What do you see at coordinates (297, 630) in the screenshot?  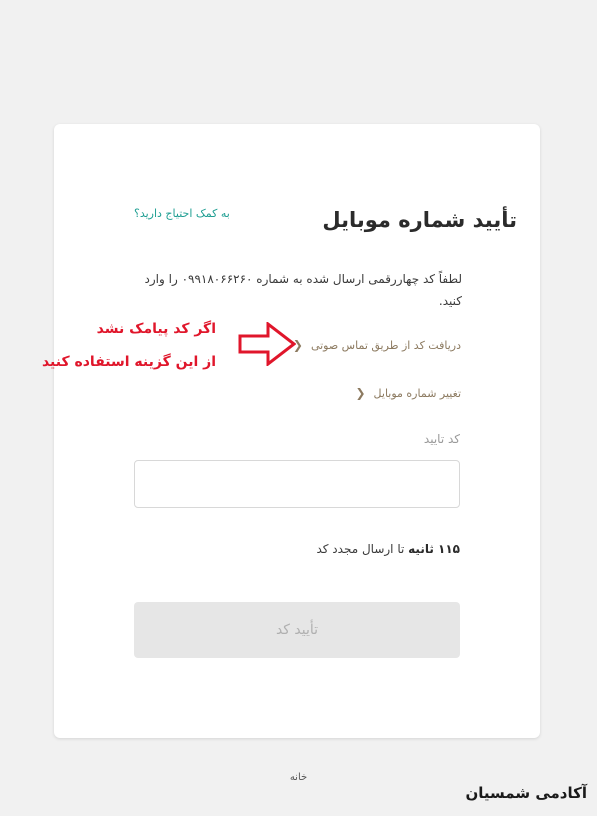 I see `confirm-code-button: تأیید کد` at bounding box center [297, 630].